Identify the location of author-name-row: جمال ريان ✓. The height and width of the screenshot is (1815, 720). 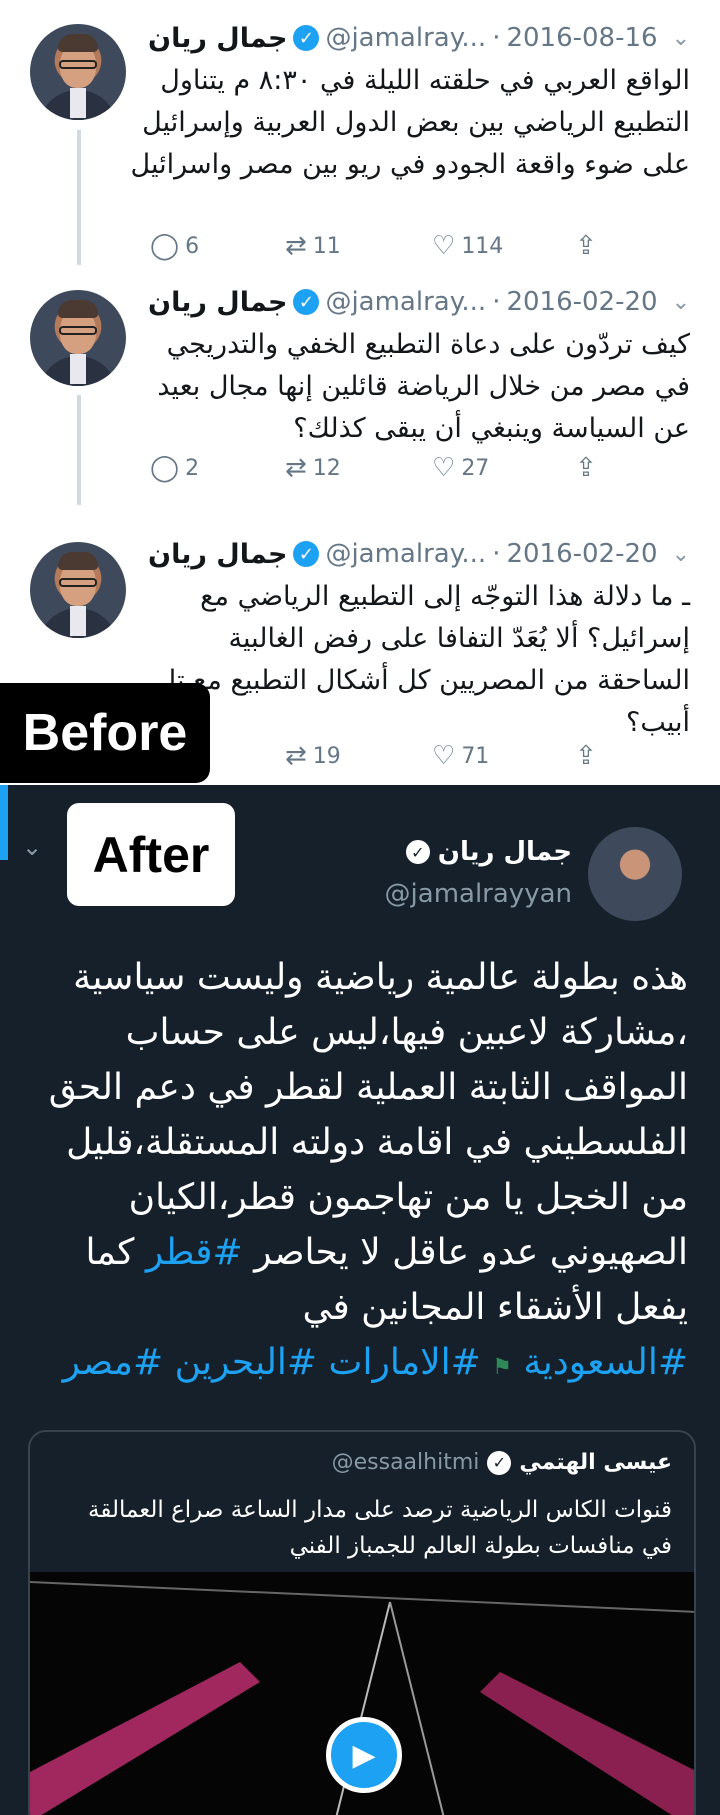
(488, 852).